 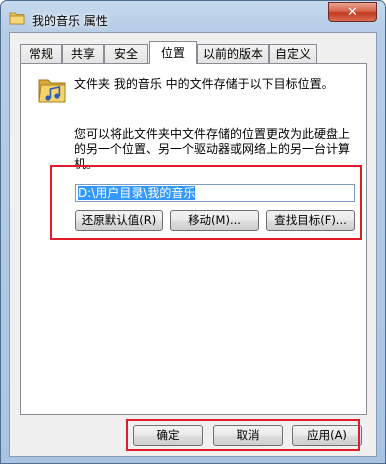 I want to click on close-button: ✕, so click(x=352, y=12).